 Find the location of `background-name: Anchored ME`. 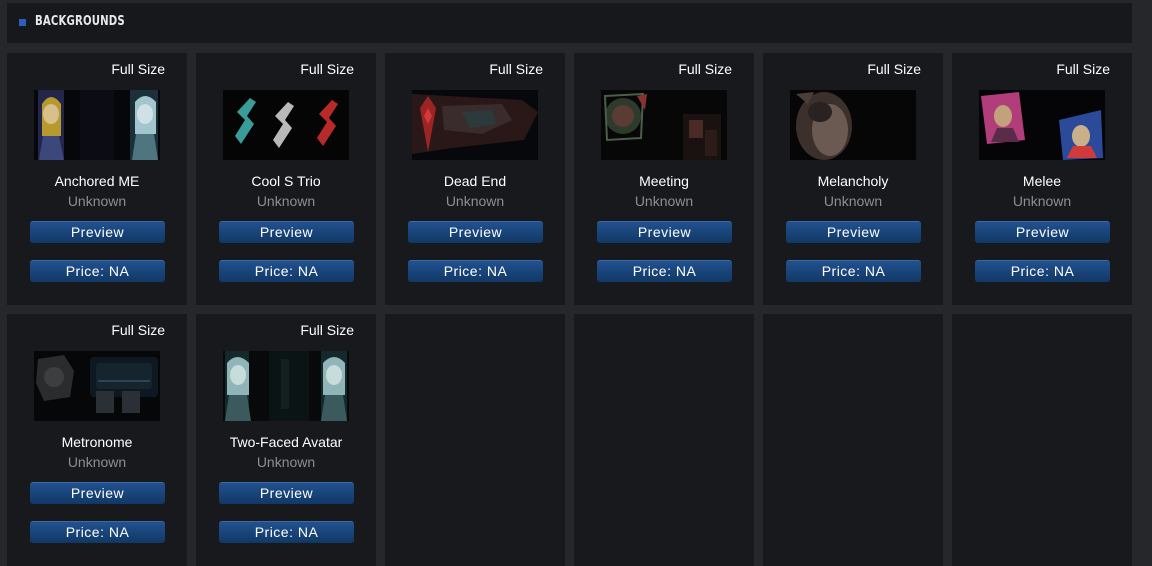

background-name: Anchored ME is located at coordinates (97, 181).